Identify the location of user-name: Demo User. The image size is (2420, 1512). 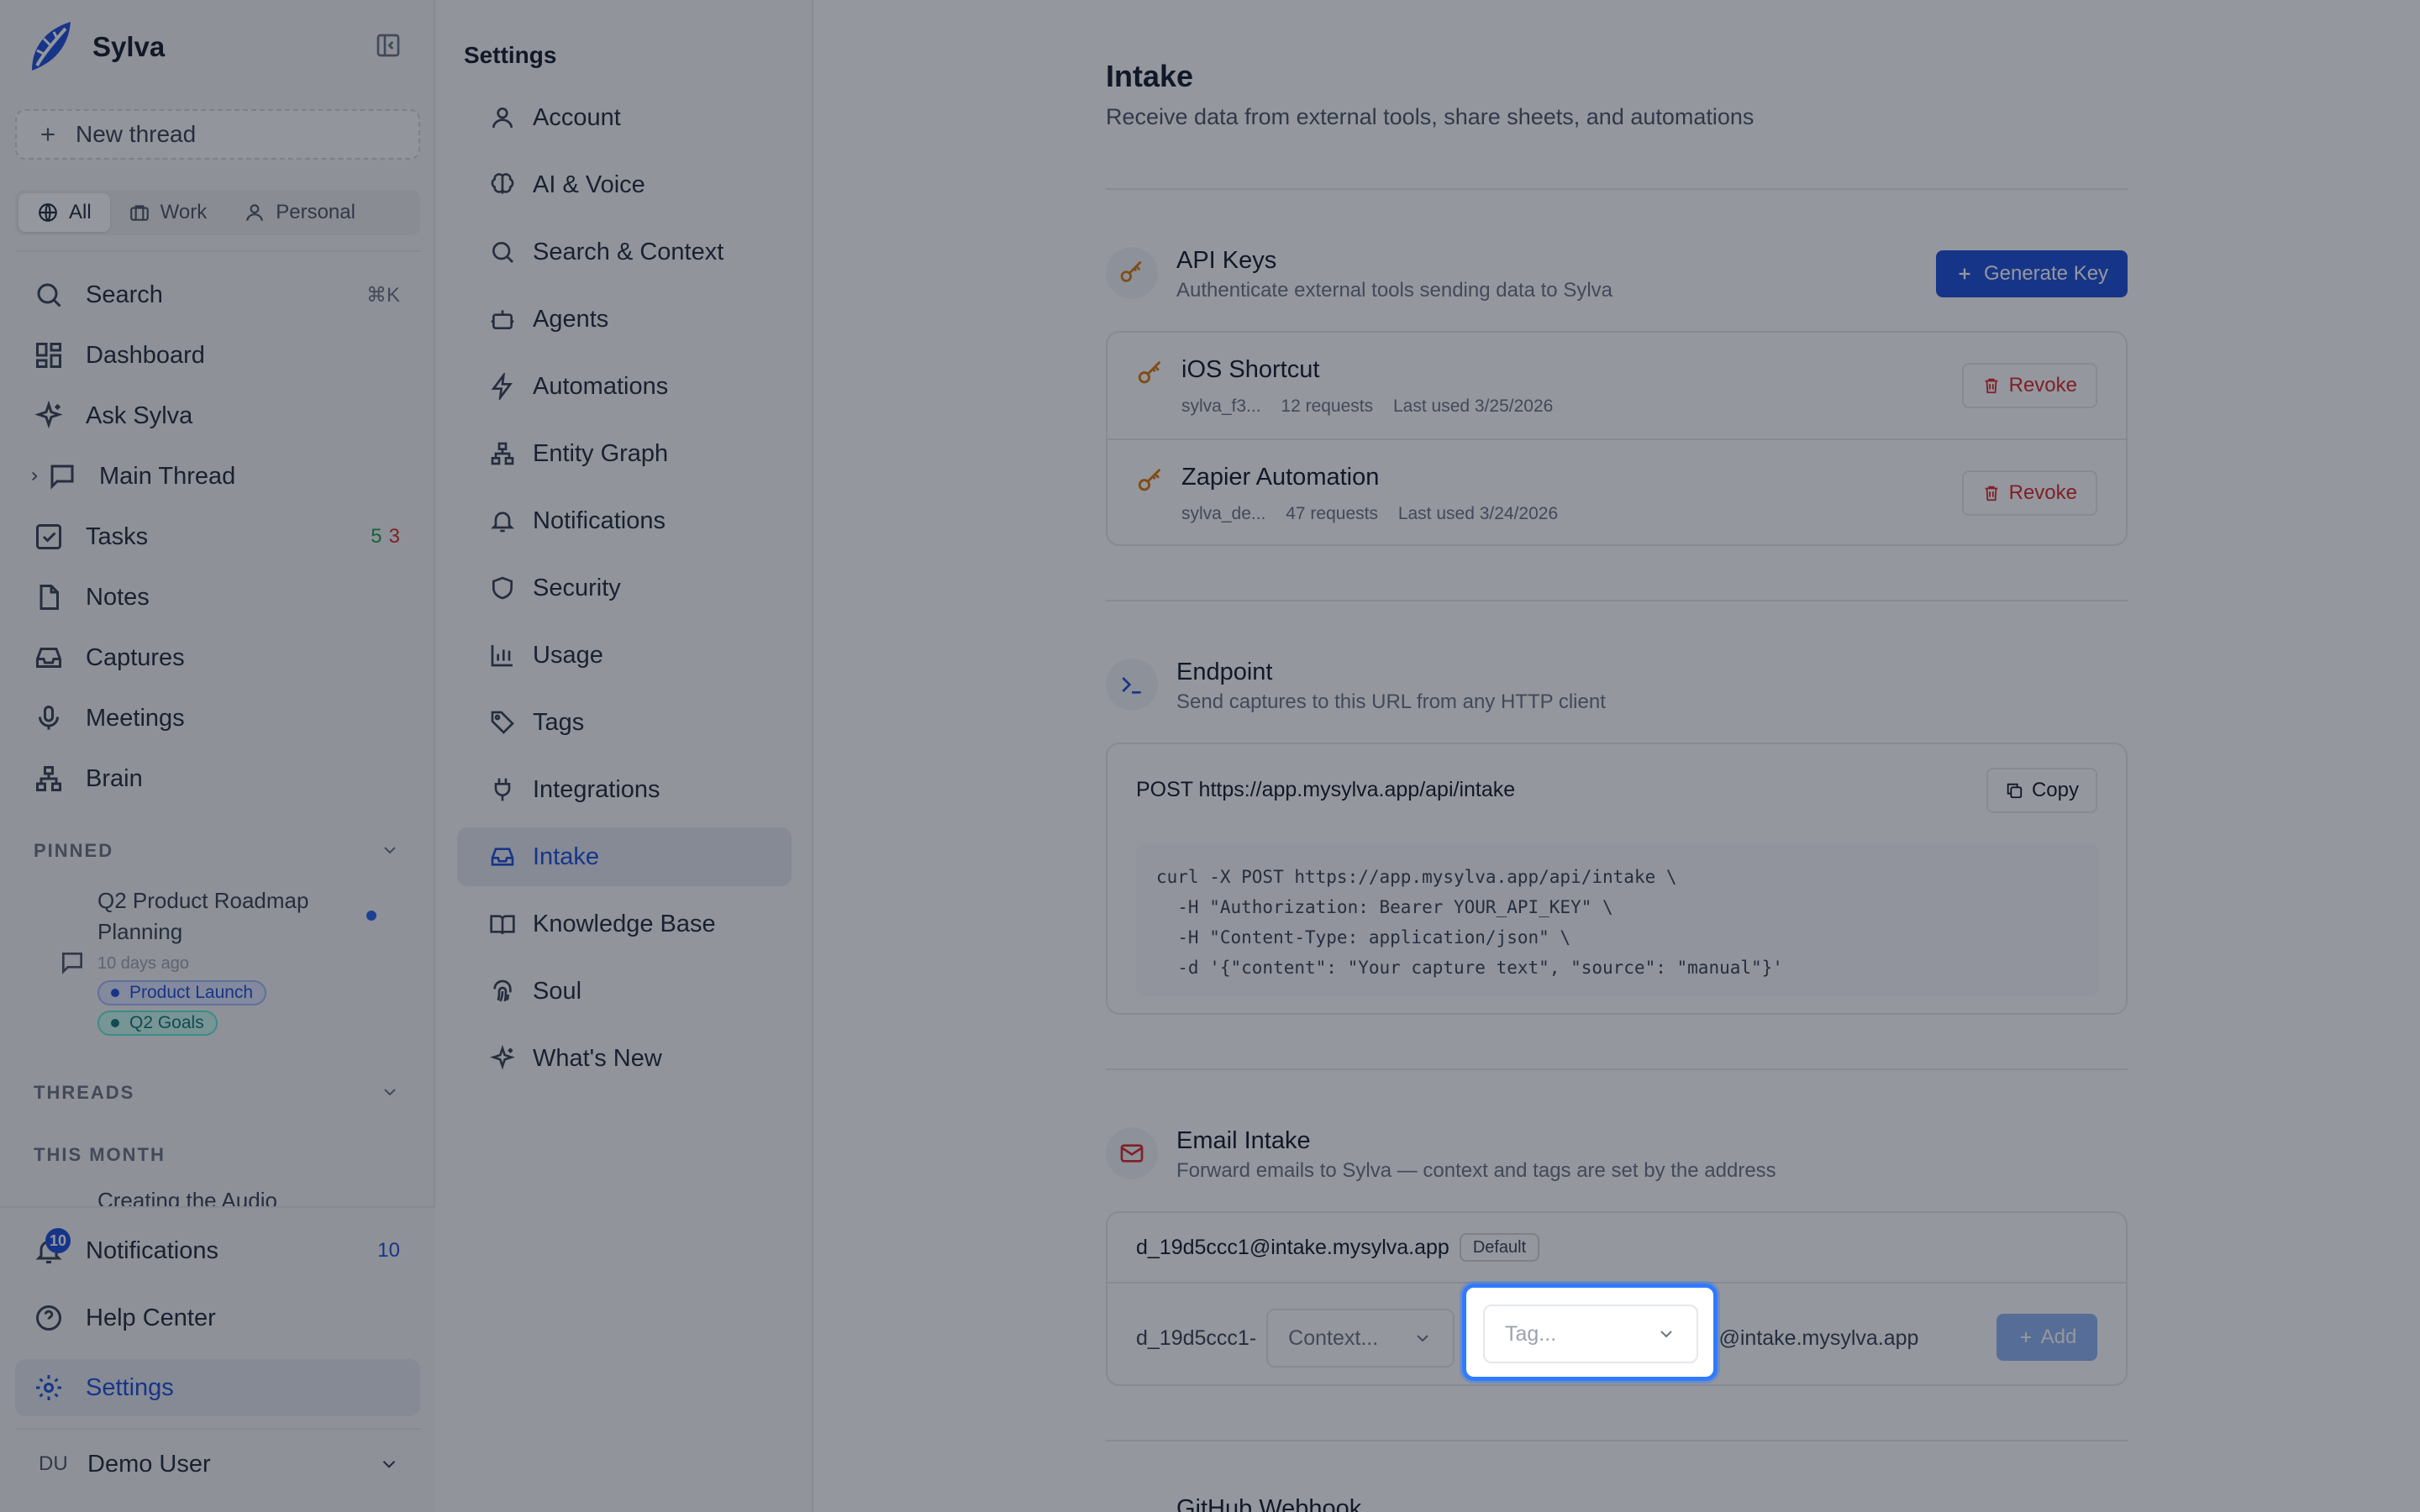
(149, 1464).